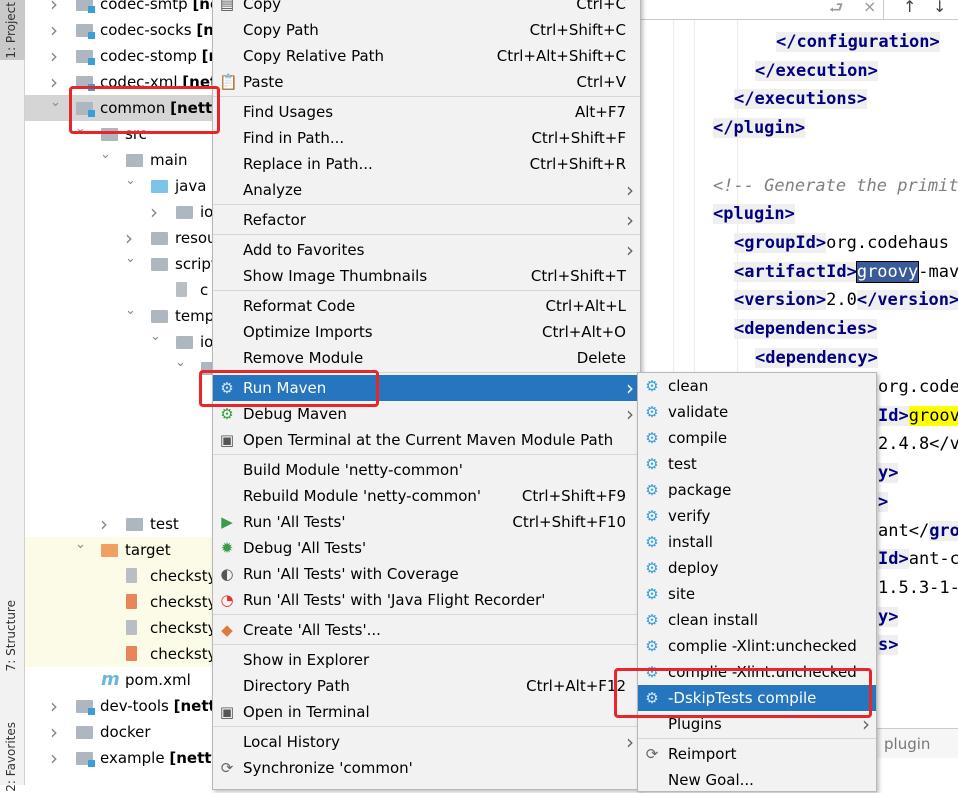 This screenshot has width=958, height=793. I want to click on tree-node: c, so click(118, 290).